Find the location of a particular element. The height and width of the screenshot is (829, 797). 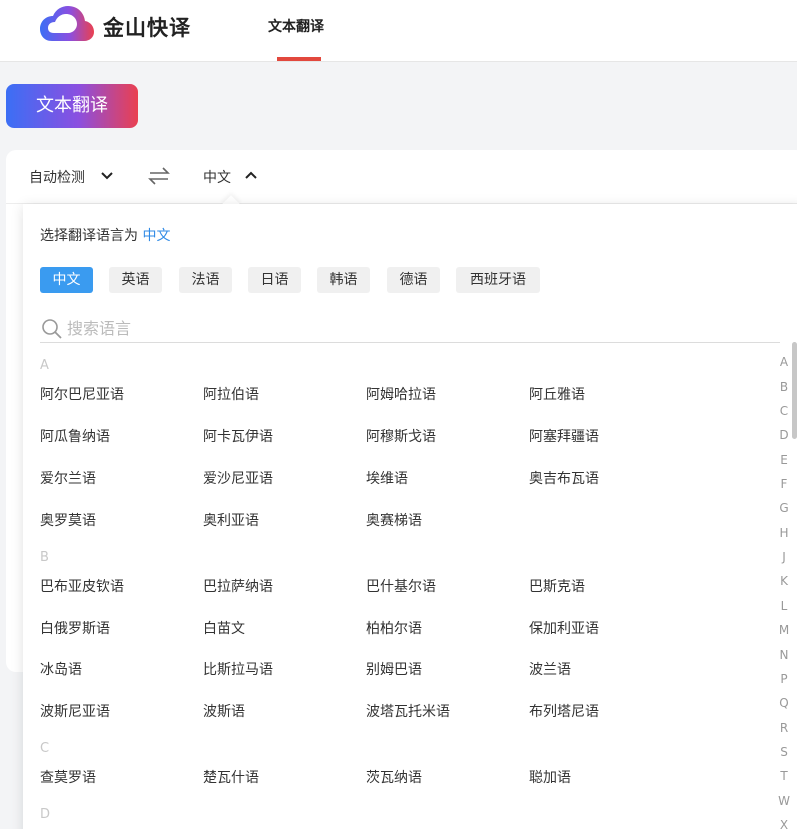

alphabet-index-letter: E is located at coordinates (784, 460).